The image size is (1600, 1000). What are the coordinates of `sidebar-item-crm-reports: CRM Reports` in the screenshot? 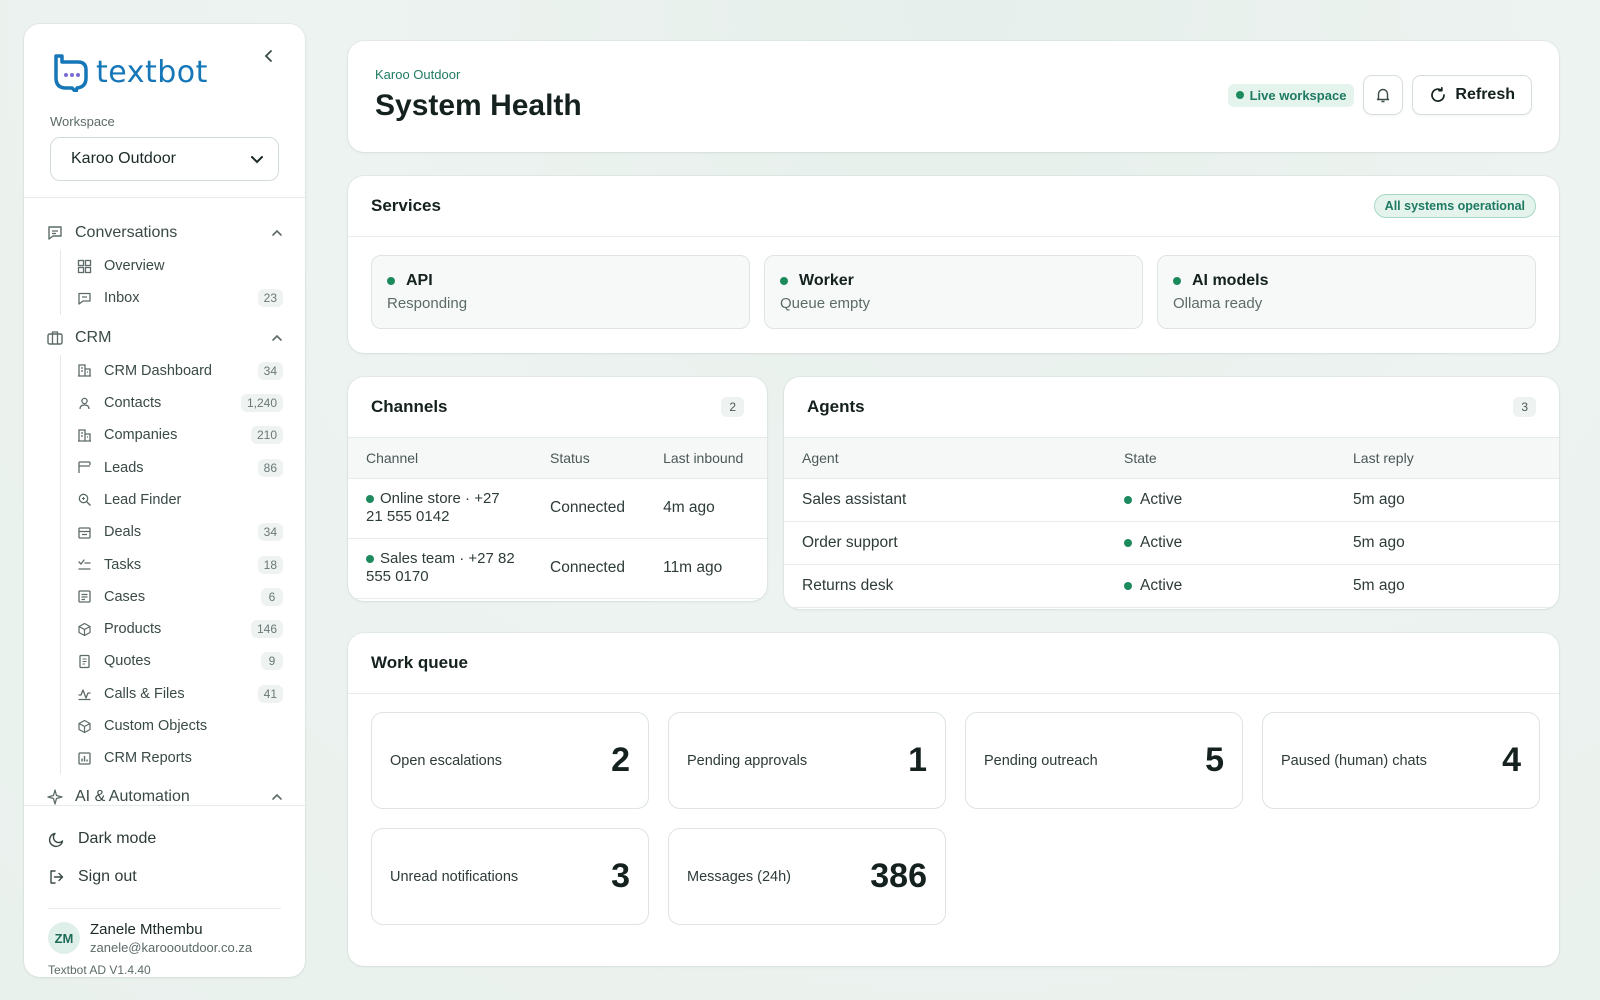 It's located at (180, 758).